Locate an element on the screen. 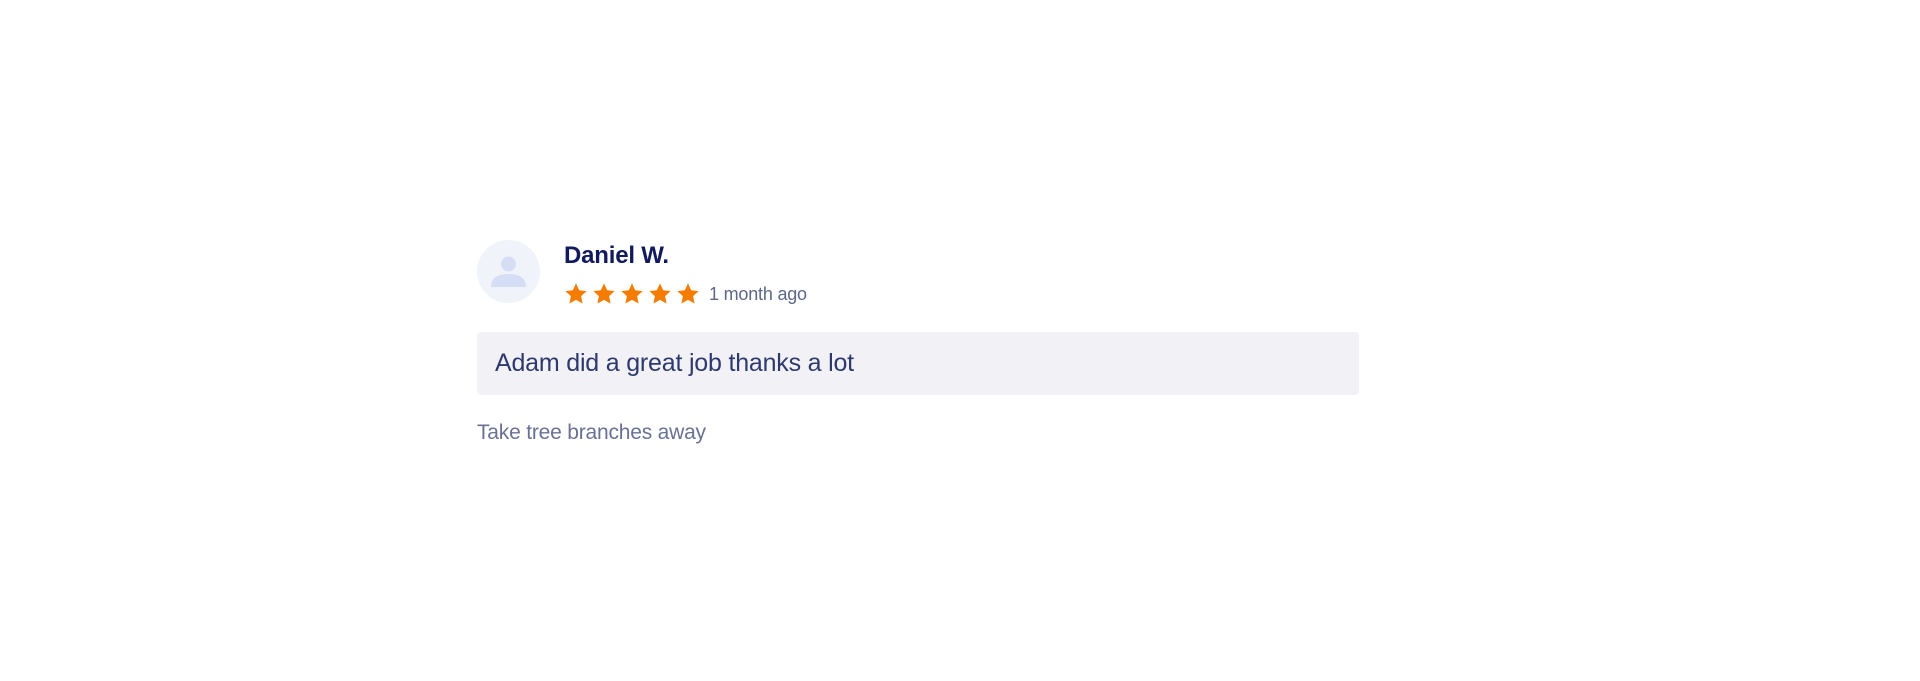  review-time: 1 month ago is located at coordinates (758, 293).